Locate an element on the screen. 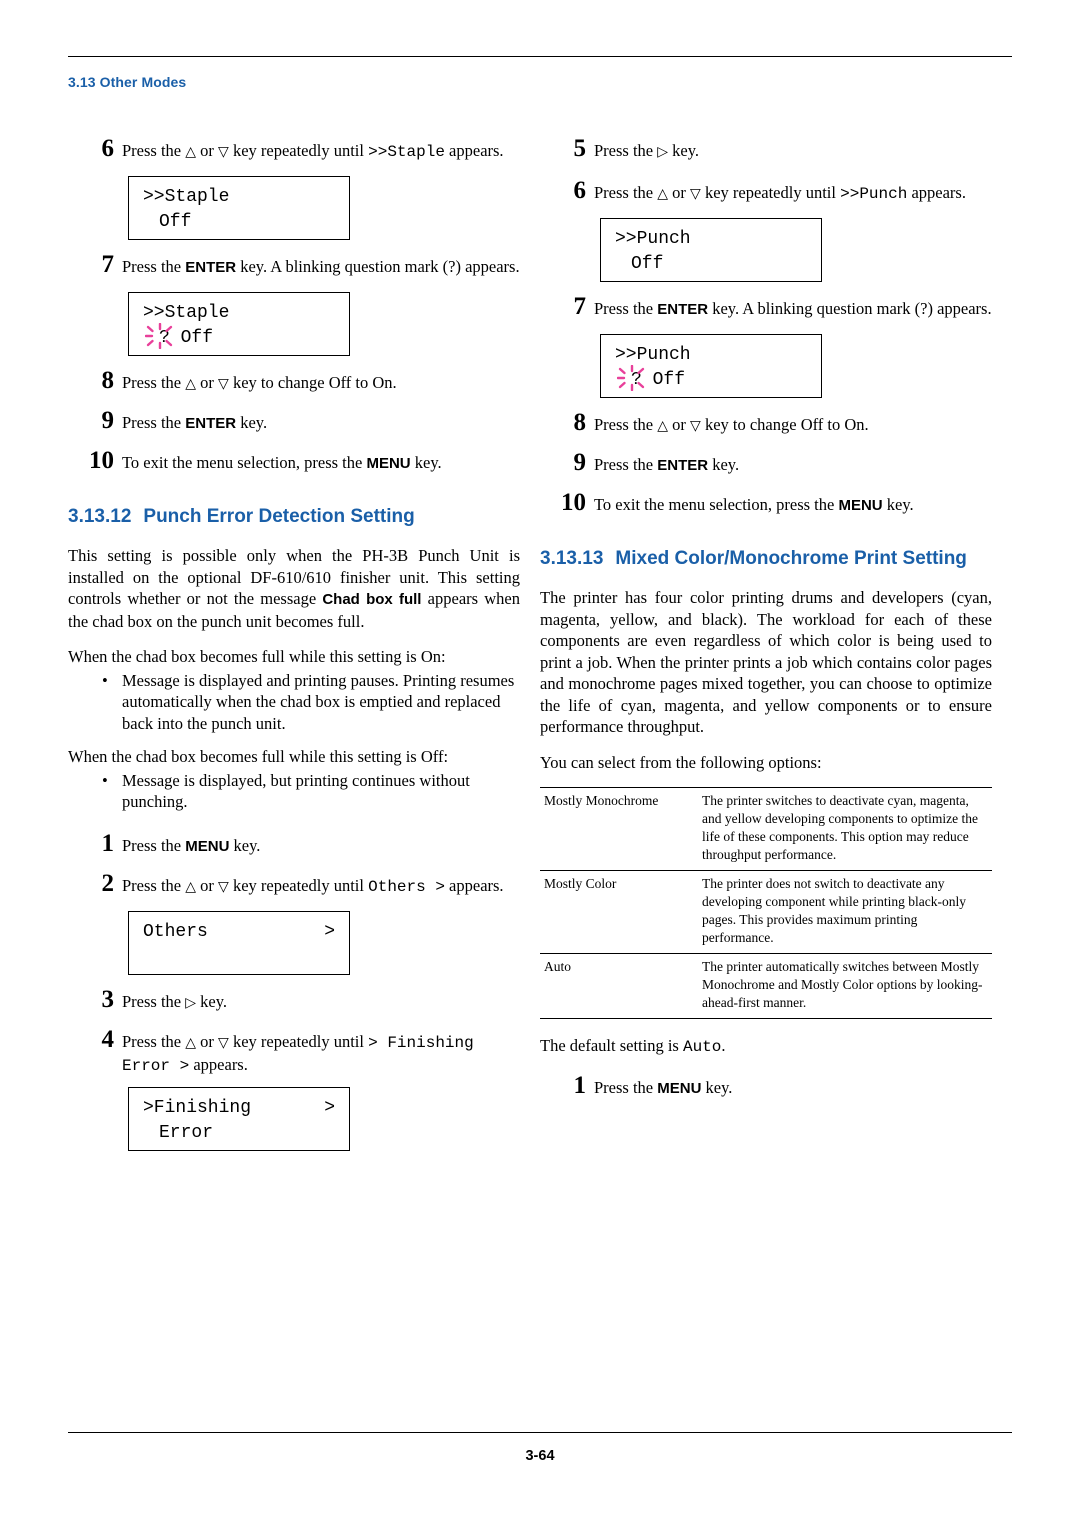 Image resolution: width=1080 pixels, height=1528 pixels. step-number: 6 is located at coordinates (108, 148).